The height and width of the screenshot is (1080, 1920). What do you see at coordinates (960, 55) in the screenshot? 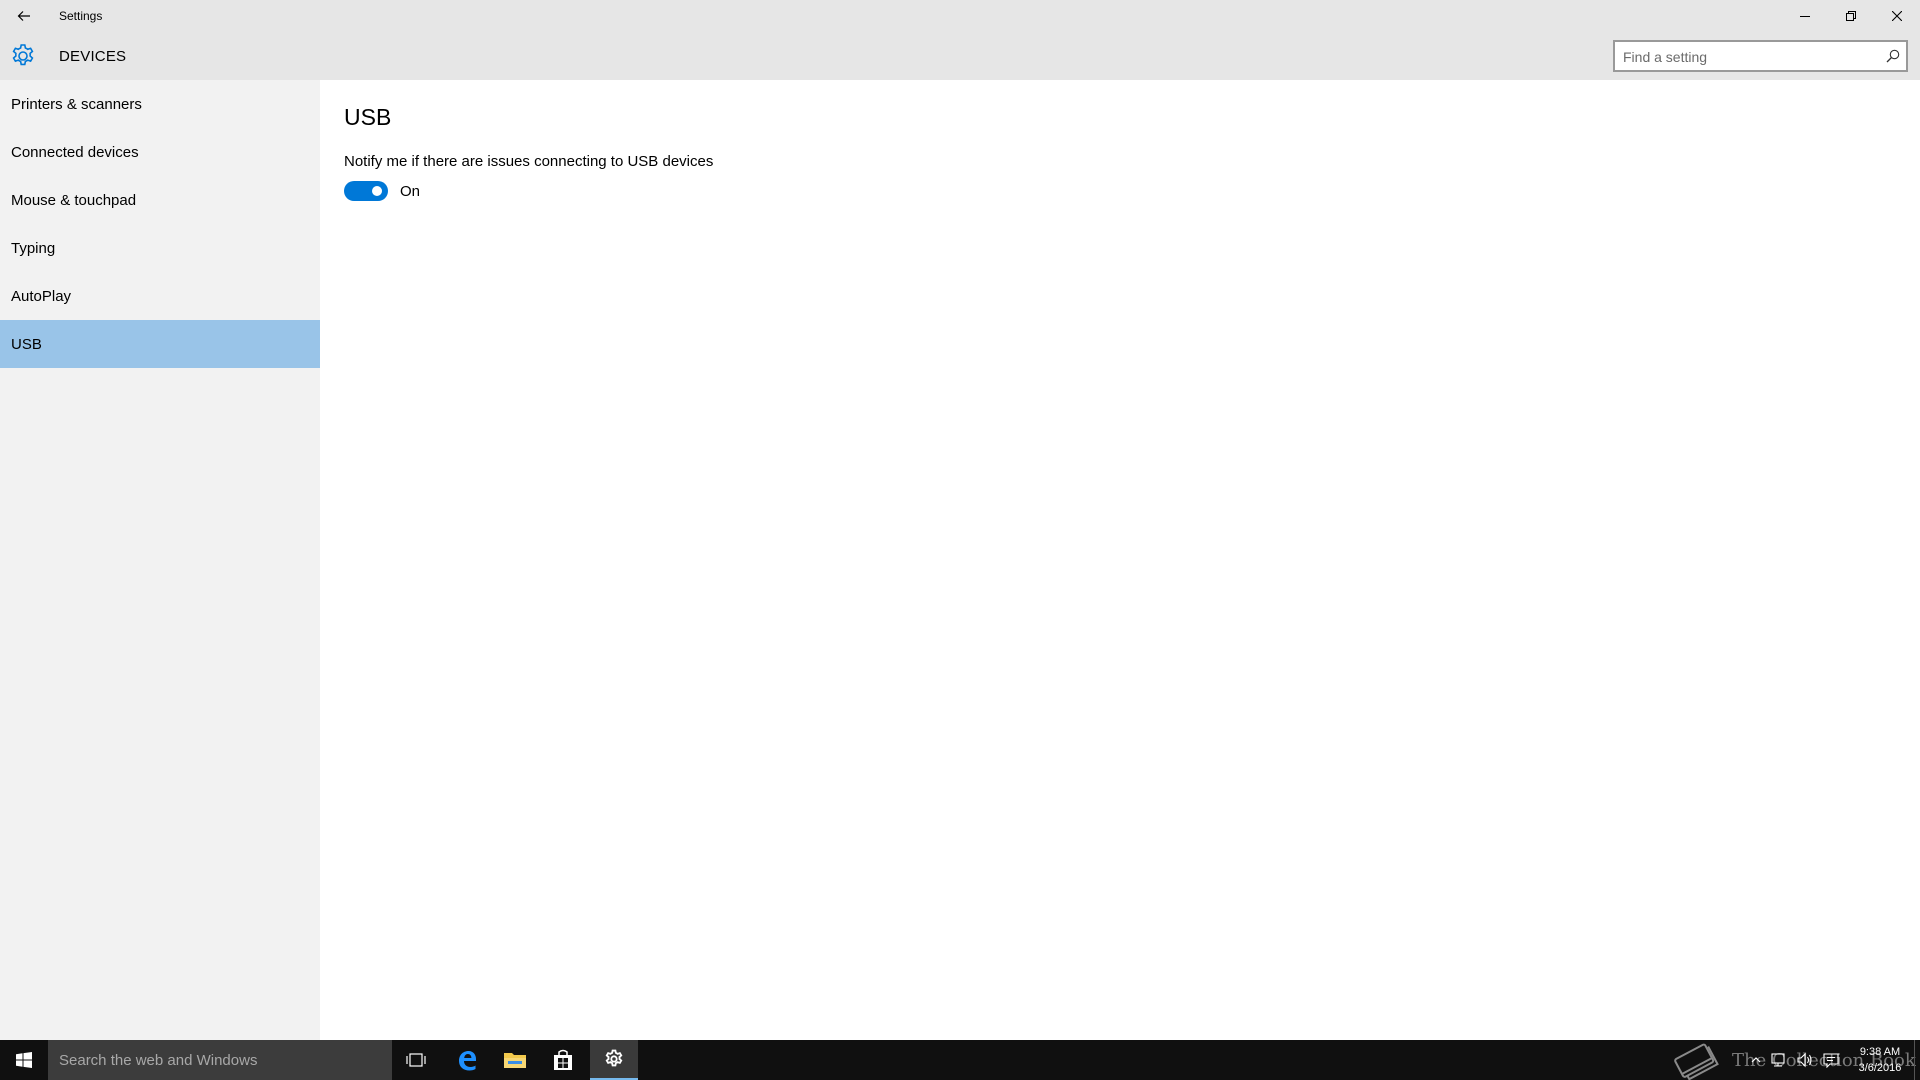
I see `settings-header: DEVICES` at bounding box center [960, 55].